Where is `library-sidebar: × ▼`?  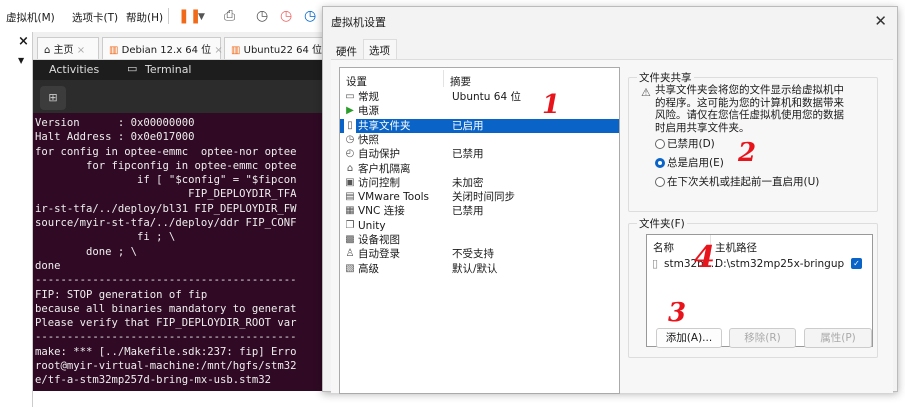
library-sidebar: × ▼ is located at coordinates (16, 219).